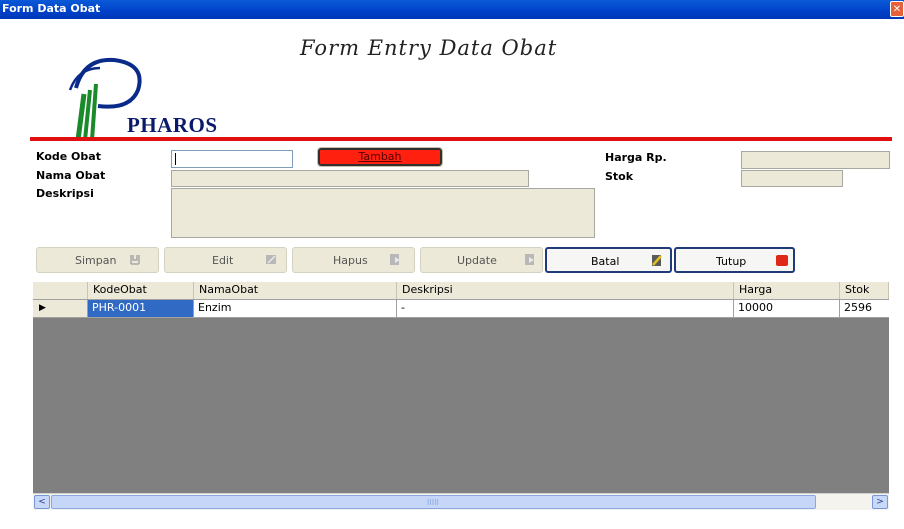 Image resolution: width=904 pixels, height=529 pixels. I want to click on col-header-namaobat: NamaObat, so click(295, 290).